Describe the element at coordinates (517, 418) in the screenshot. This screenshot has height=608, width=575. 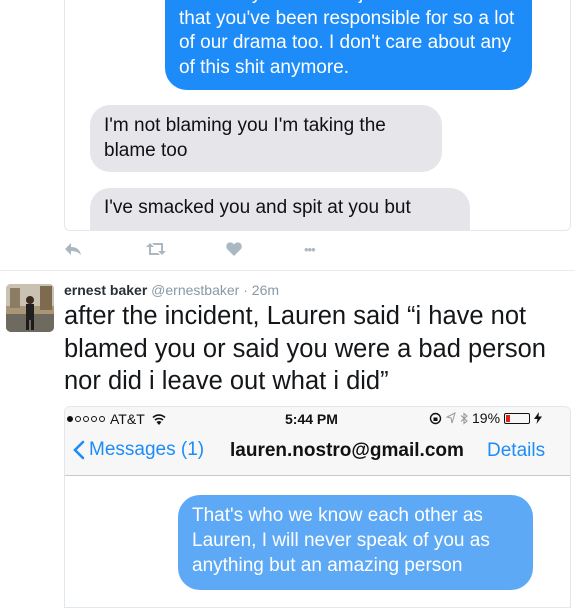
I see `battery-icon` at that location.